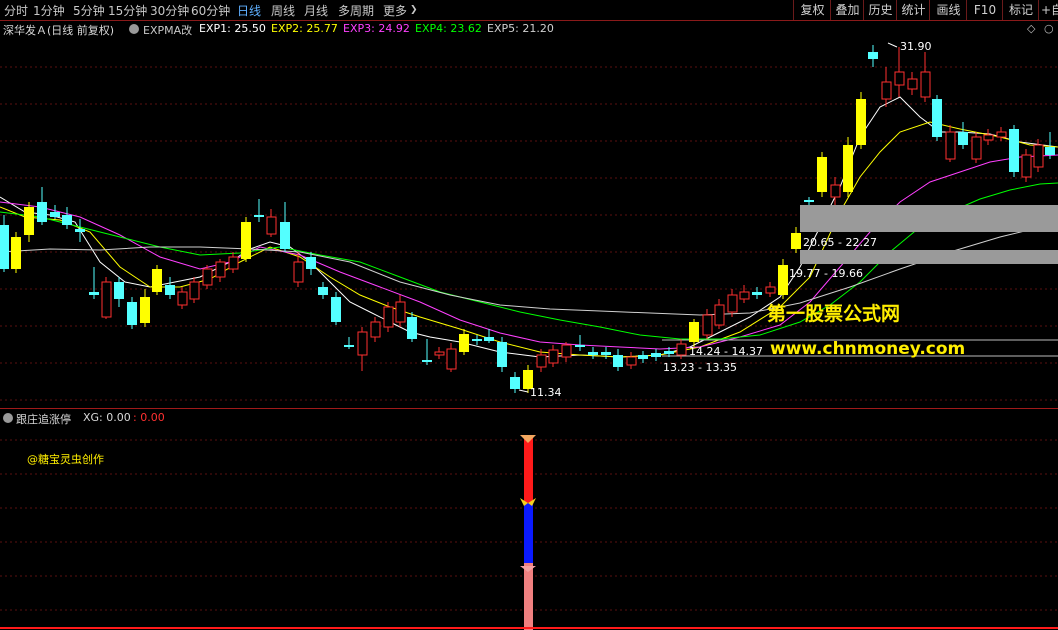 This screenshot has height=630, width=1058. What do you see at coordinates (916, 46) in the screenshot?
I see `high-price-label: 31.90` at bounding box center [916, 46].